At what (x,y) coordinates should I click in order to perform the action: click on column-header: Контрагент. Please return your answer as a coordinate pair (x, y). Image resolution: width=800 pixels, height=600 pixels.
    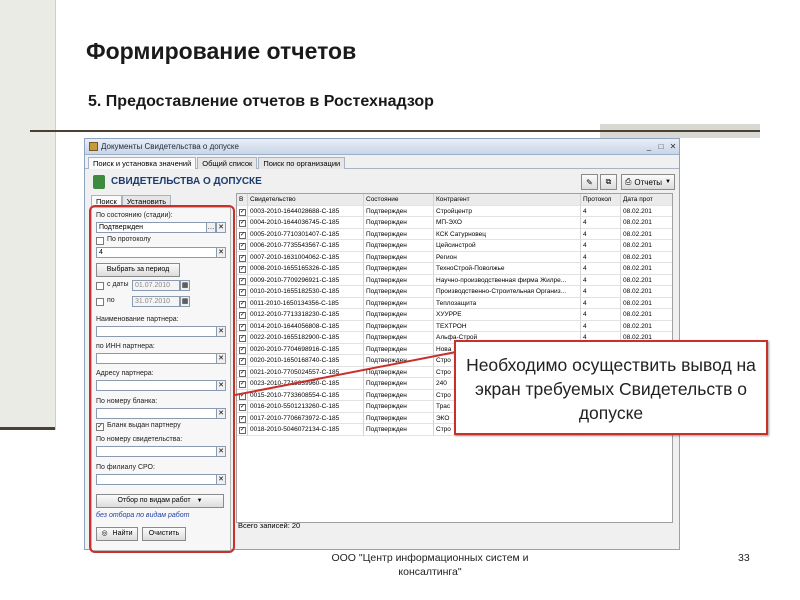
    Looking at the image, I should click on (507, 200).